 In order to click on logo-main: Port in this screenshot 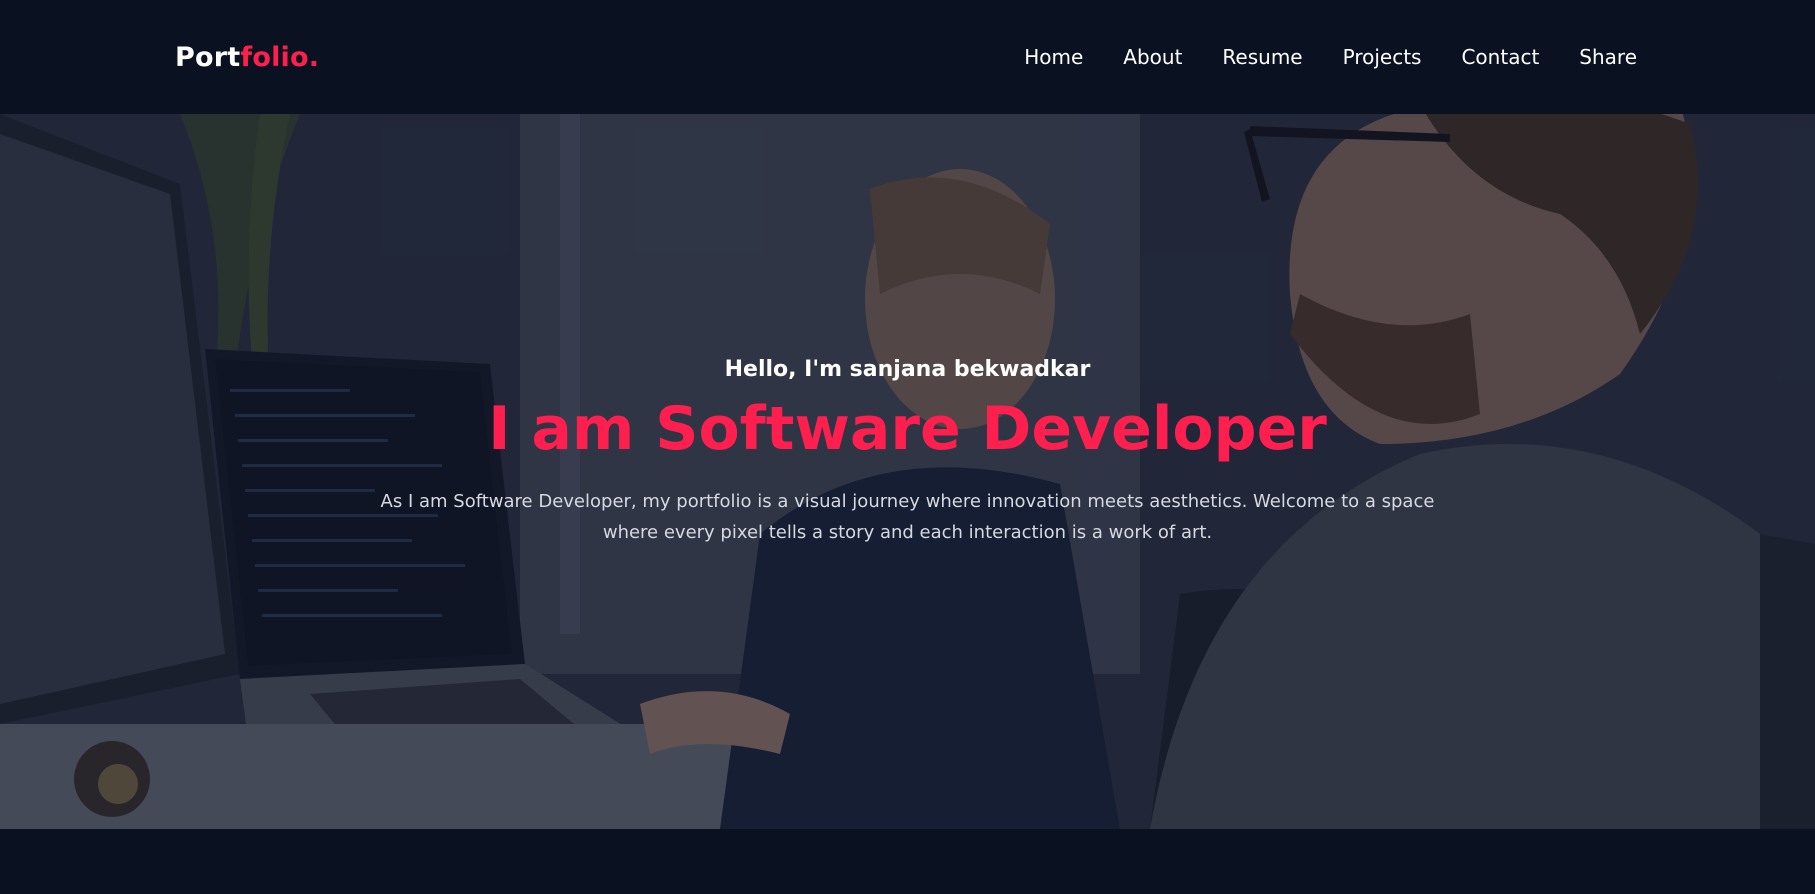, I will do `click(208, 57)`.